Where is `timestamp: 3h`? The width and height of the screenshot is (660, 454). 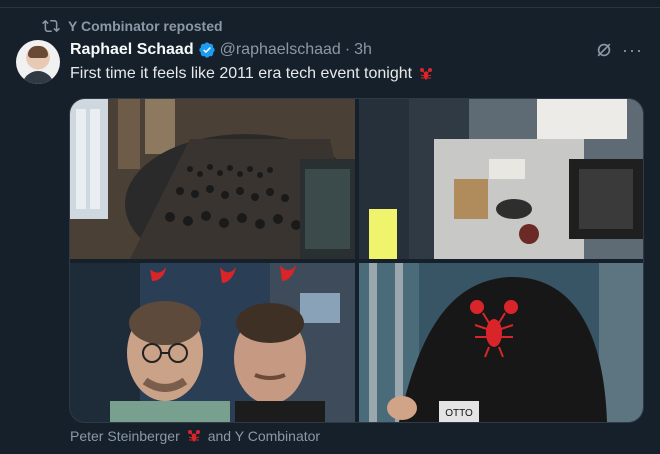 timestamp: 3h is located at coordinates (363, 50).